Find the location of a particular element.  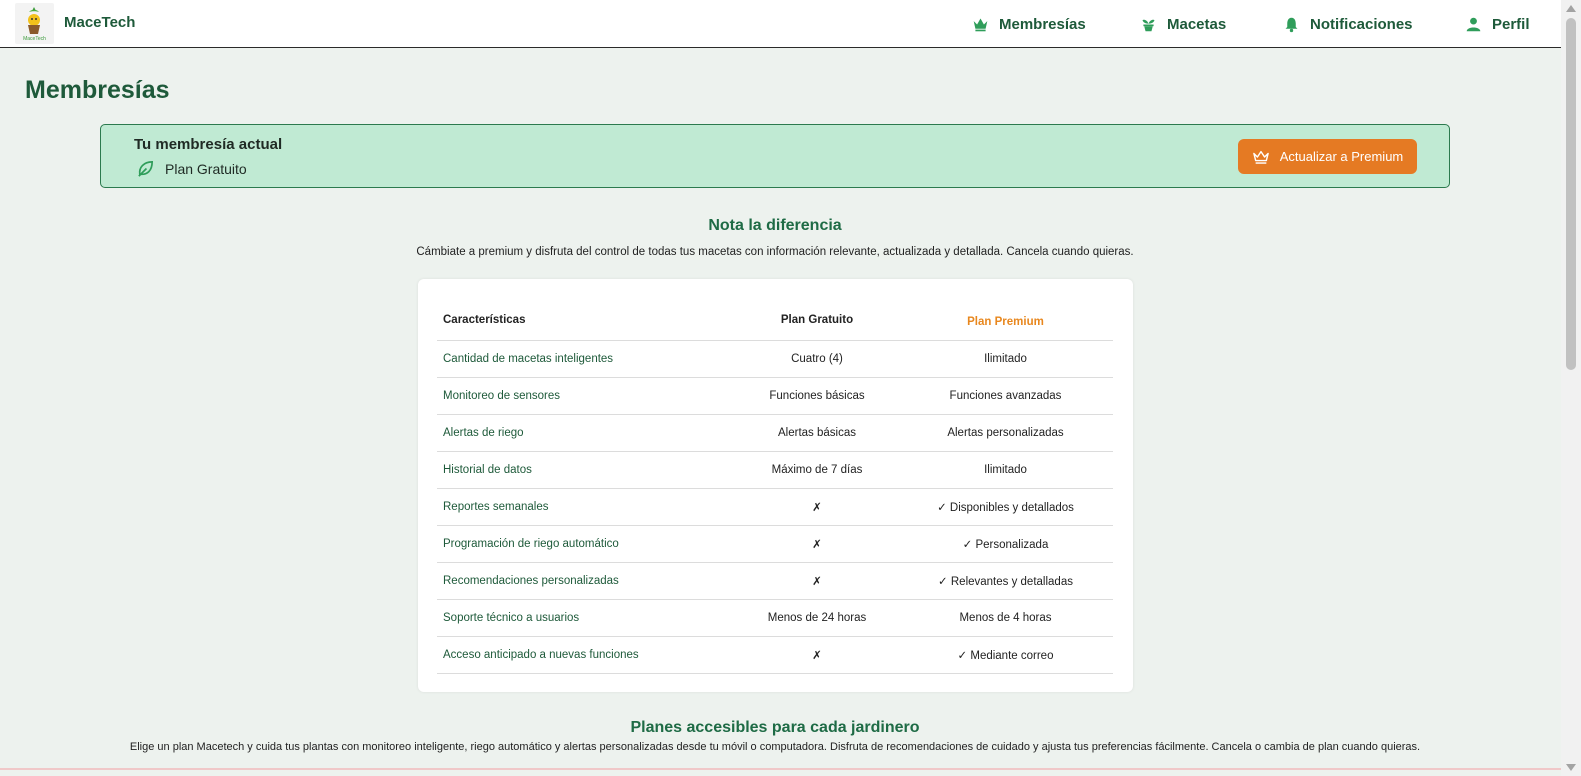

feature-name: Programación de riego automático is located at coordinates (531, 544).